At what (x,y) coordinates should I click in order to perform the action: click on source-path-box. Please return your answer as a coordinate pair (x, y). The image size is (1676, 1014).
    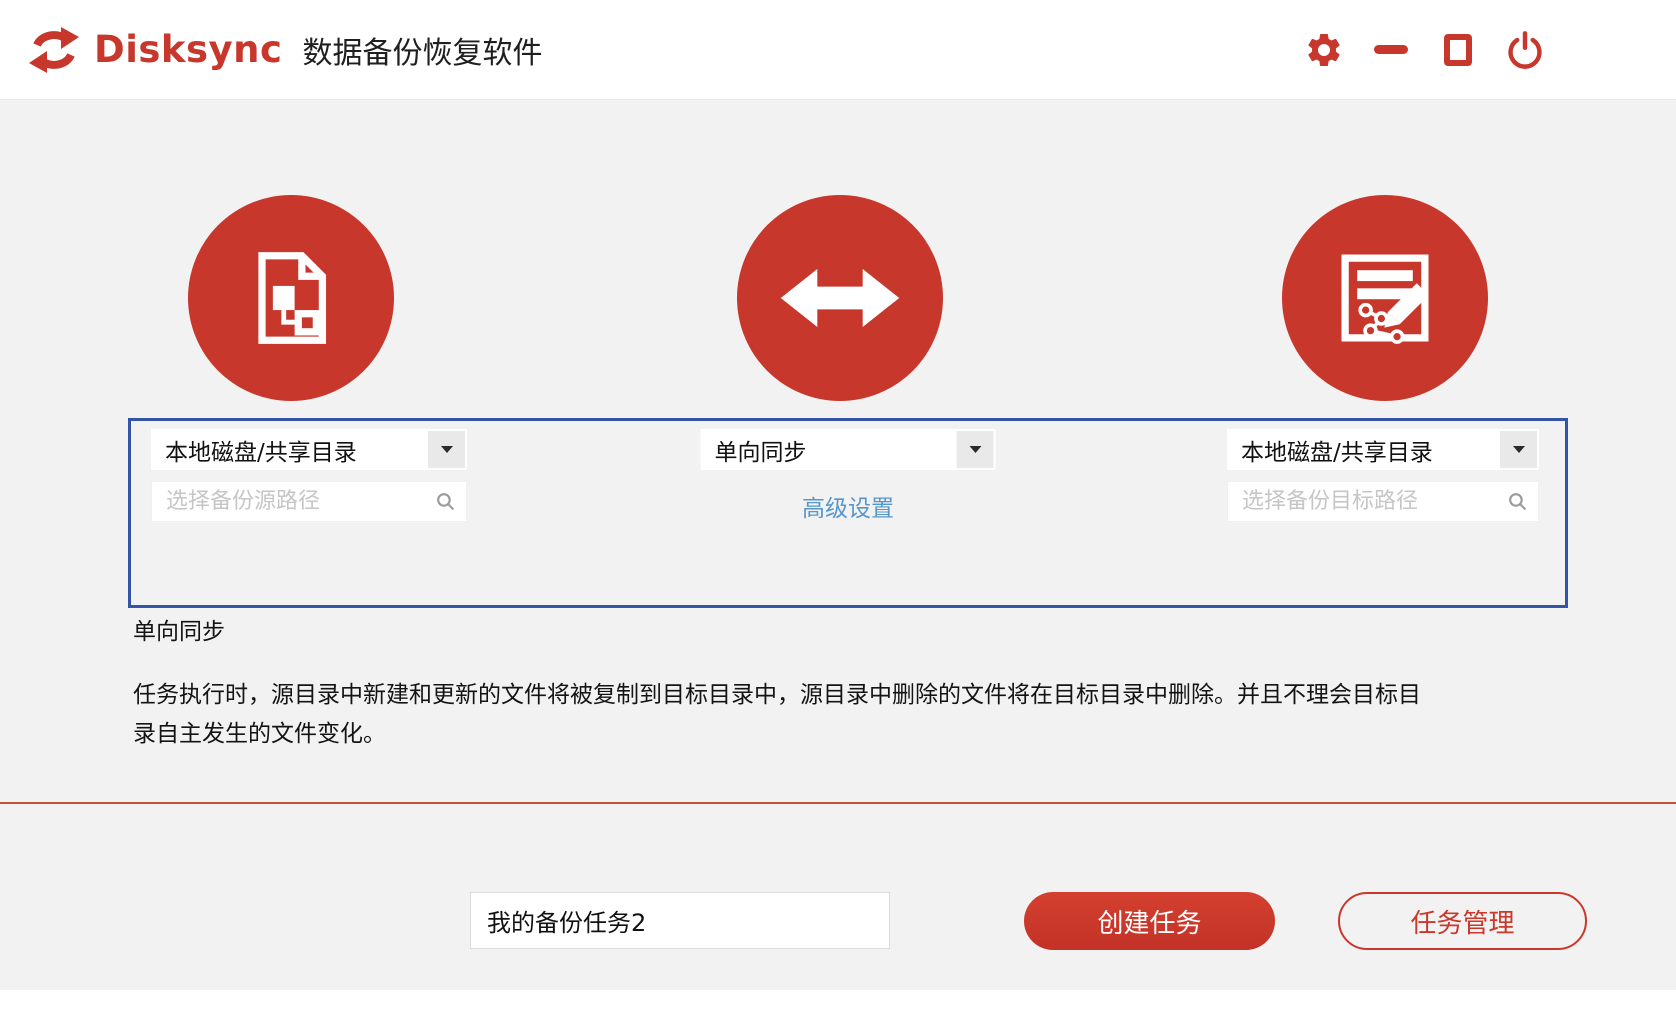
    Looking at the image, I should click on (309, 501).